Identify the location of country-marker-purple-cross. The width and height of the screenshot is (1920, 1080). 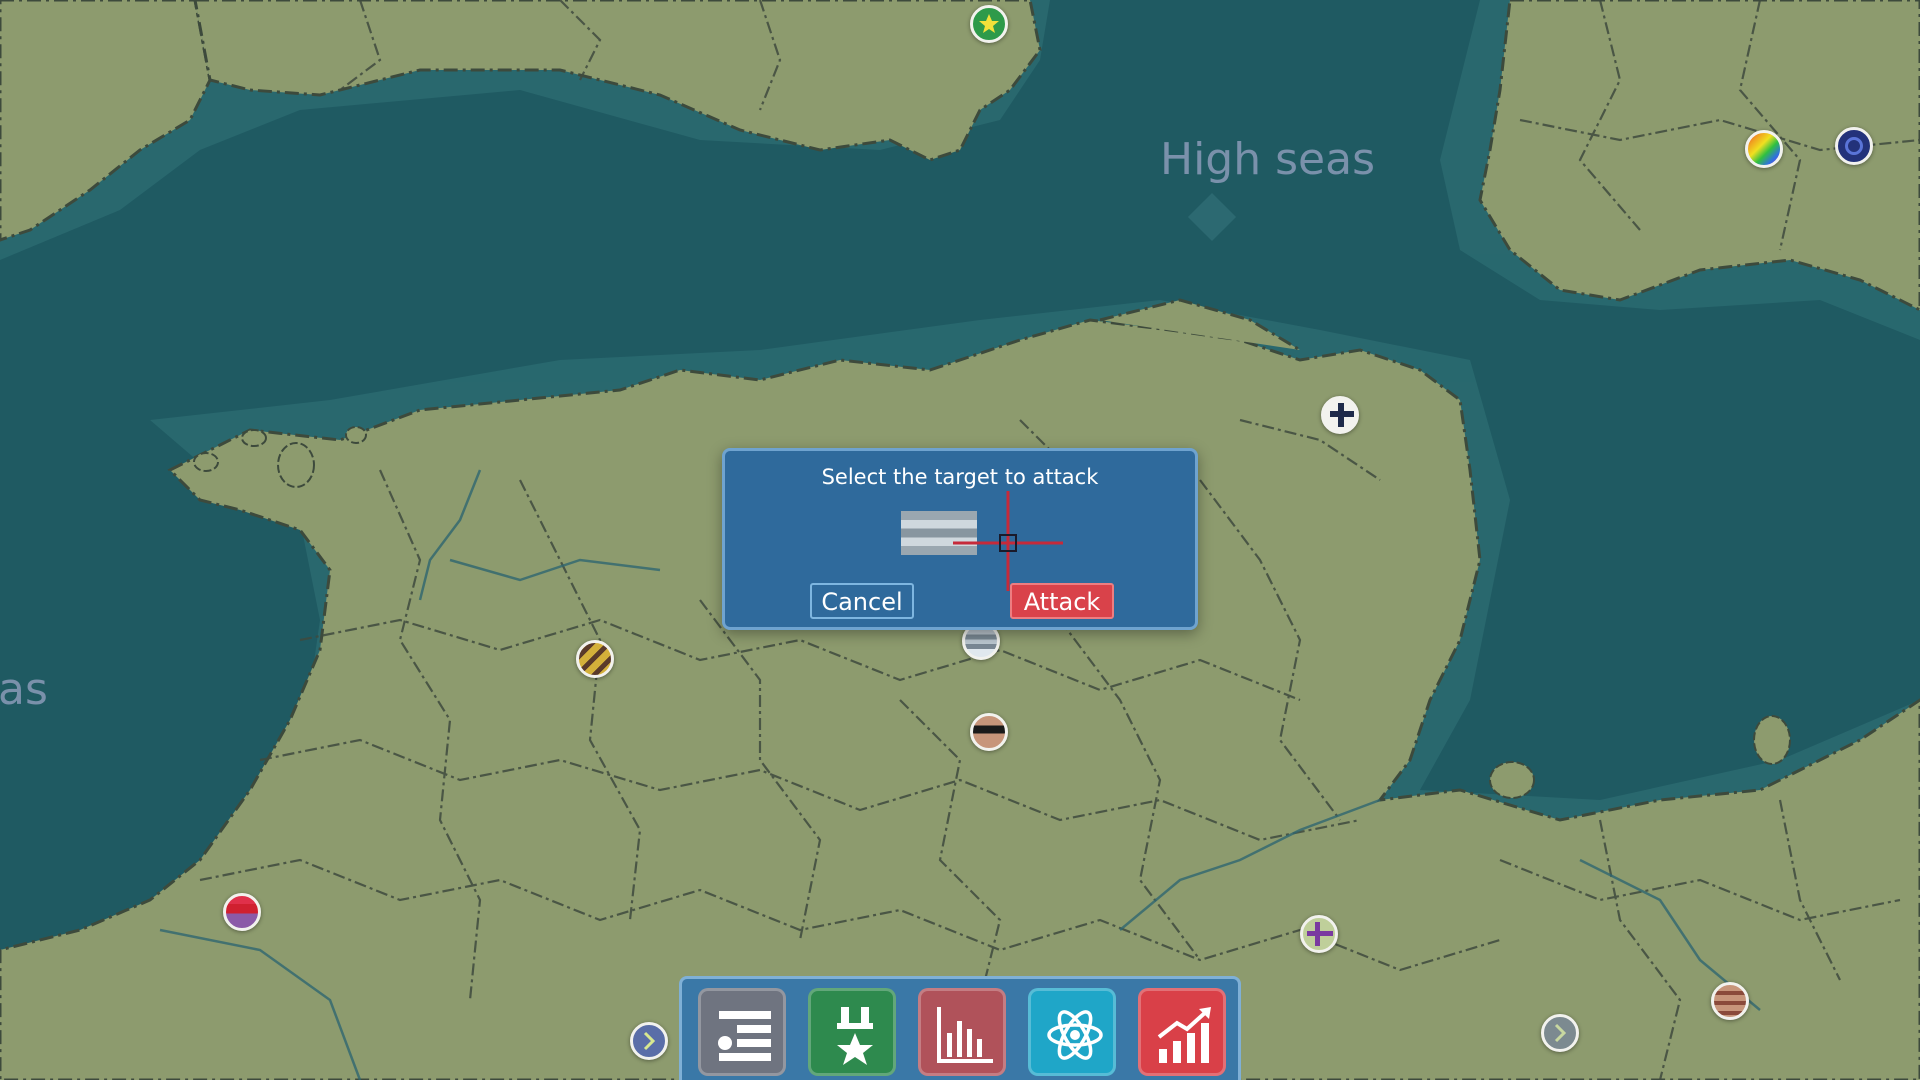
(1319, 934).